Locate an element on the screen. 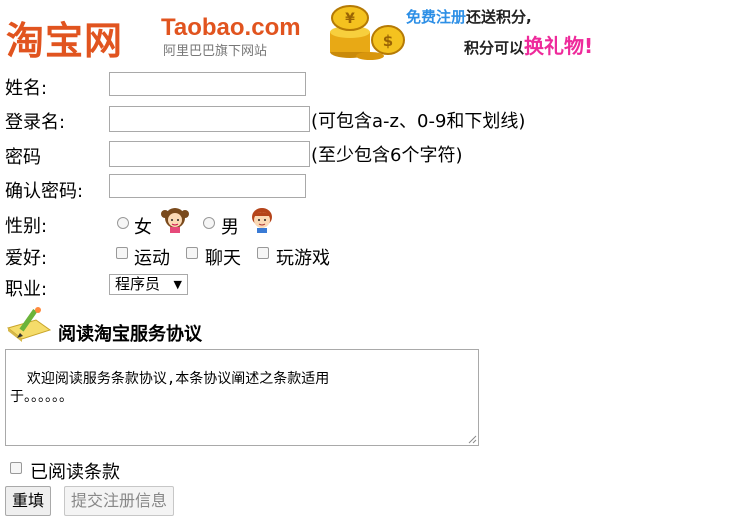  confirm-password-input is located at coordinates (207, 186).